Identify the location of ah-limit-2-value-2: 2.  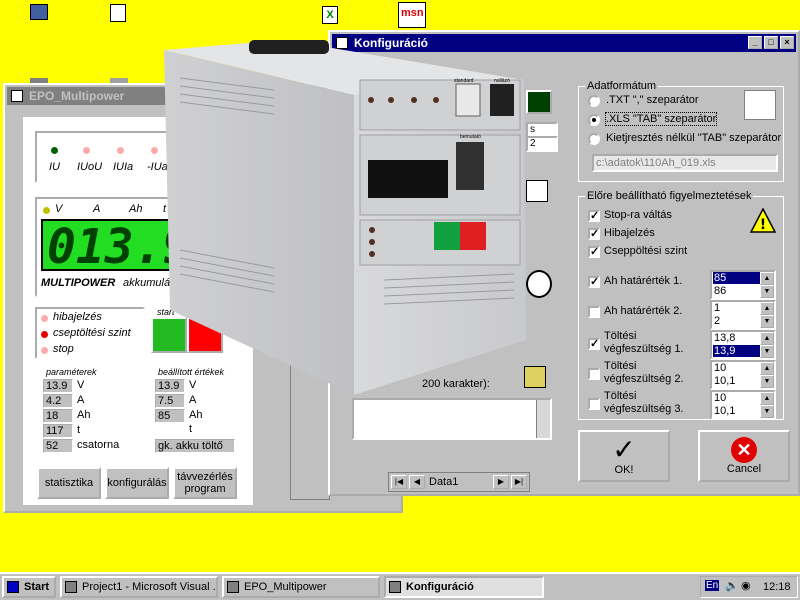
(738, 321).